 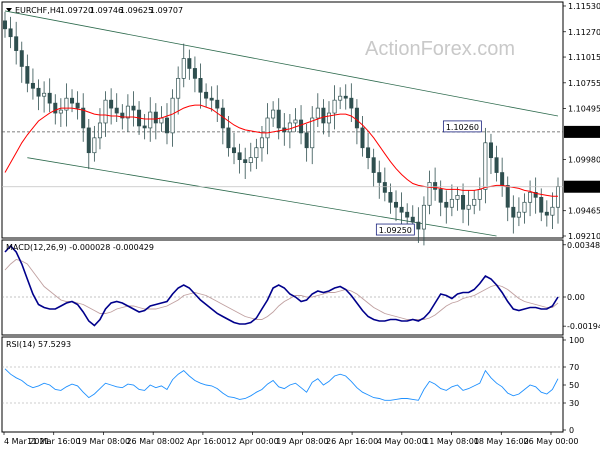 What do you see at coordinates (574, 367) in the screenshot?
I see `rsi-tick-label: 70` at bounding box center [574, 367].